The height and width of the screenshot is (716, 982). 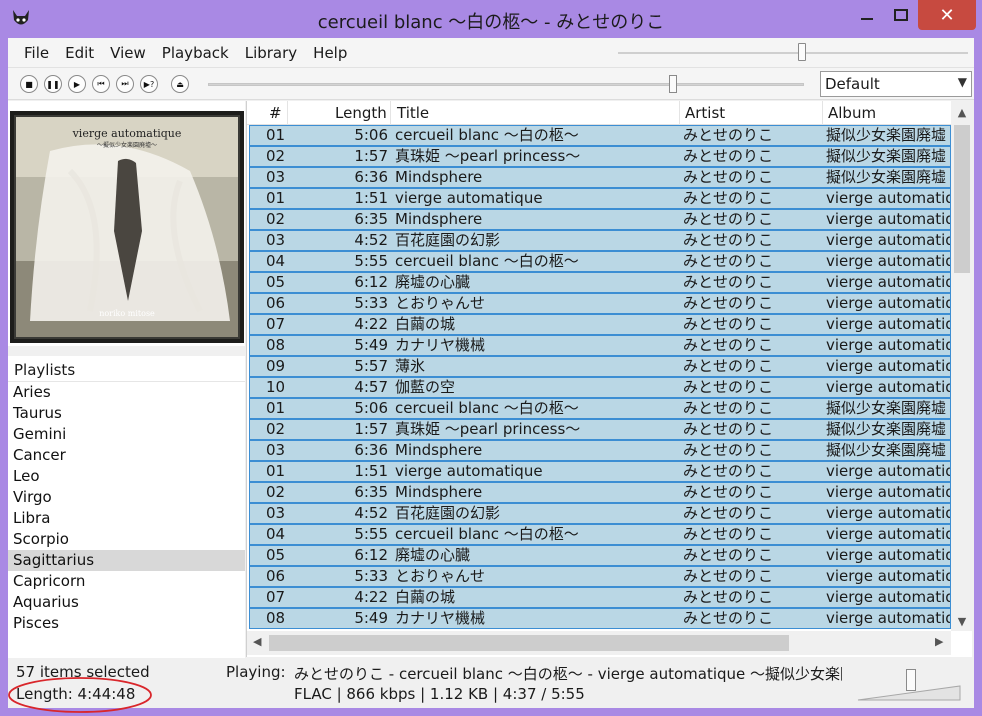 I want to click on track-title: vierge automatique, so click(x=469, y=471).